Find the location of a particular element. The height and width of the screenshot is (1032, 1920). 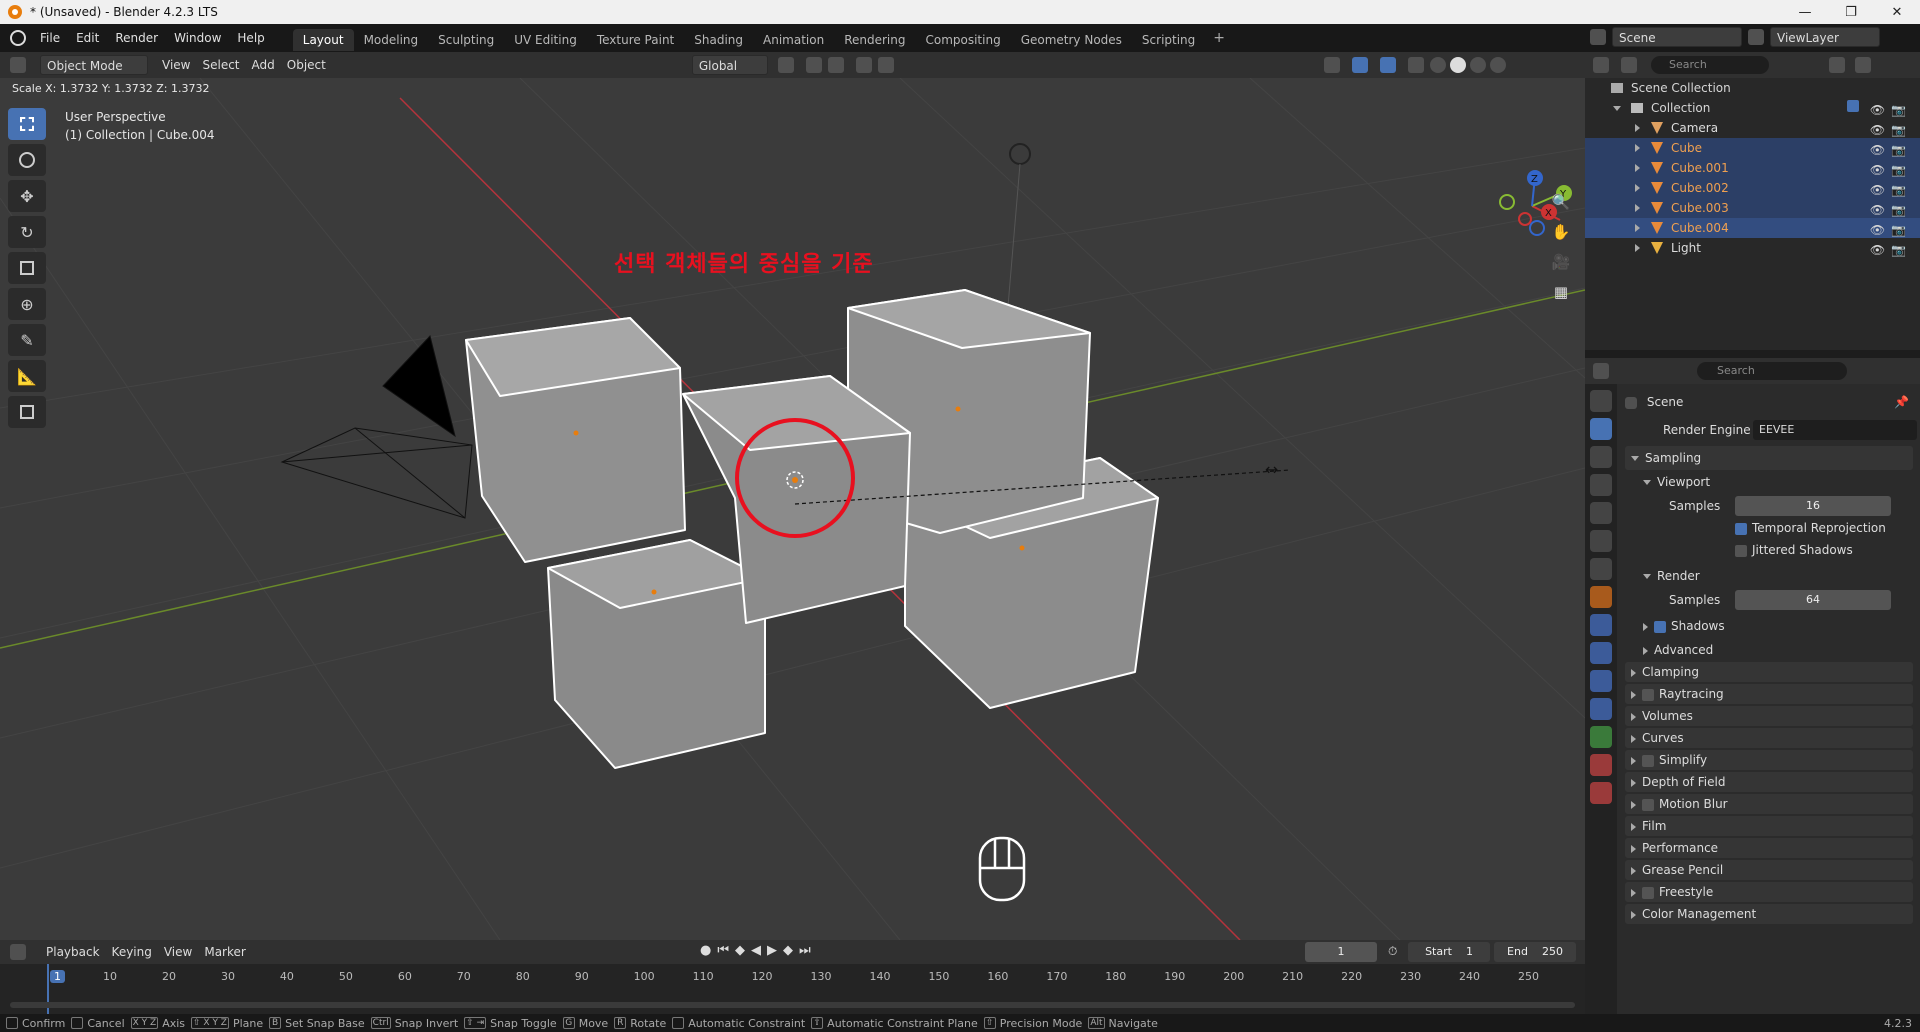

timeline-editor-icon is located at coordinates (18, 952).